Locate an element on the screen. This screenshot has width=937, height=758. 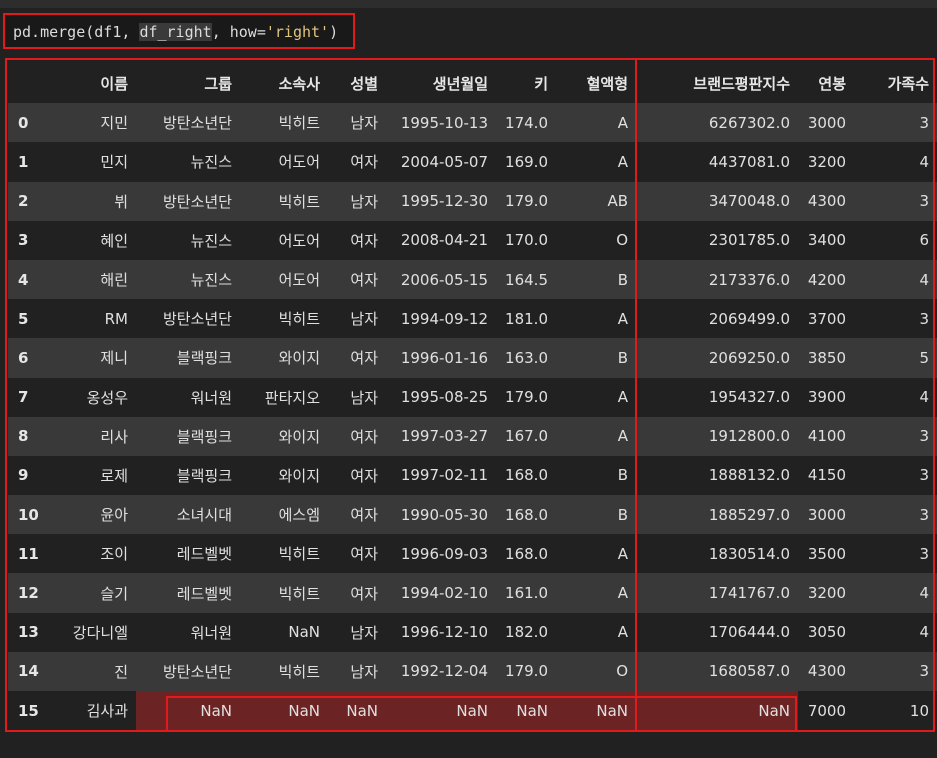
row-index: 1 is located at coordinates (32, 162).